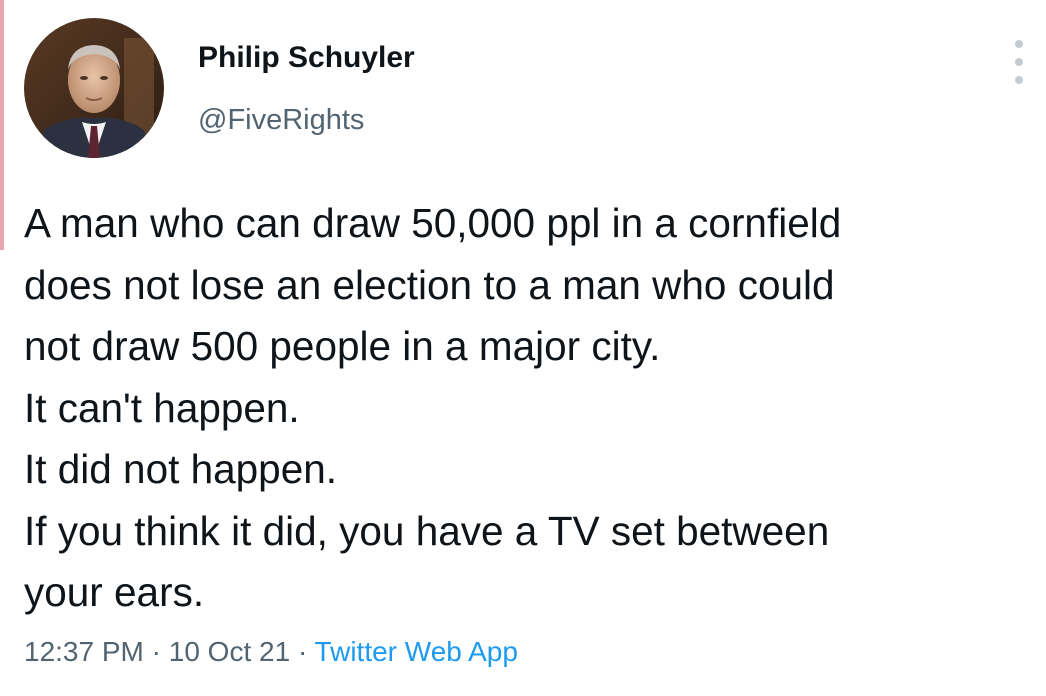  What do you see at coordinates (281, 120) in the screenshot?
I see `author-handle: @FiveRights` at bounding box center [281, 120].